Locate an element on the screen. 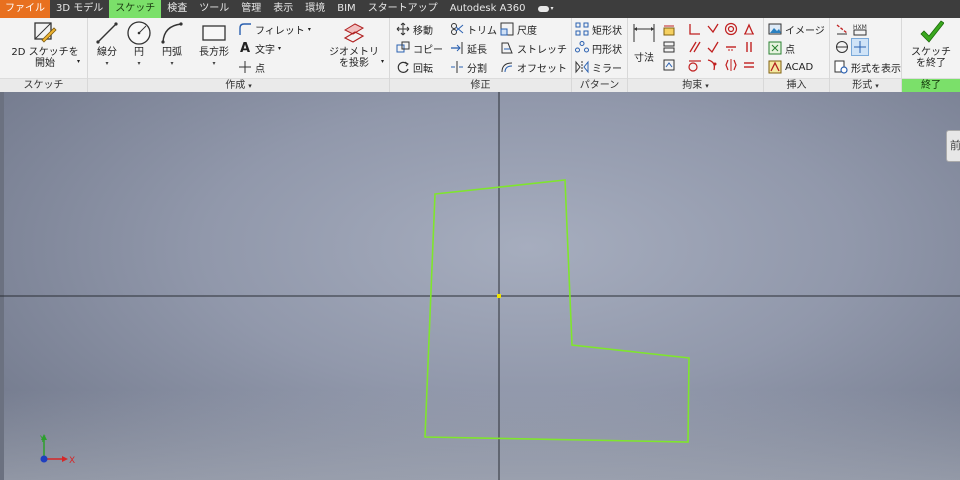  sketch-pencil-icon is located at coordinates (45, 33).